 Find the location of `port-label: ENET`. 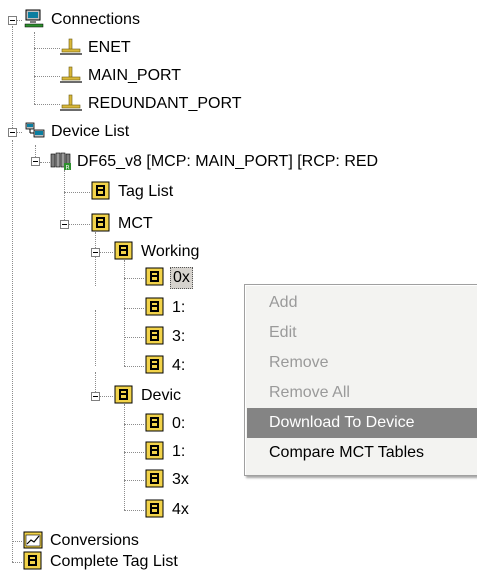

port-label: ENET is located at coordinates (109, 47).